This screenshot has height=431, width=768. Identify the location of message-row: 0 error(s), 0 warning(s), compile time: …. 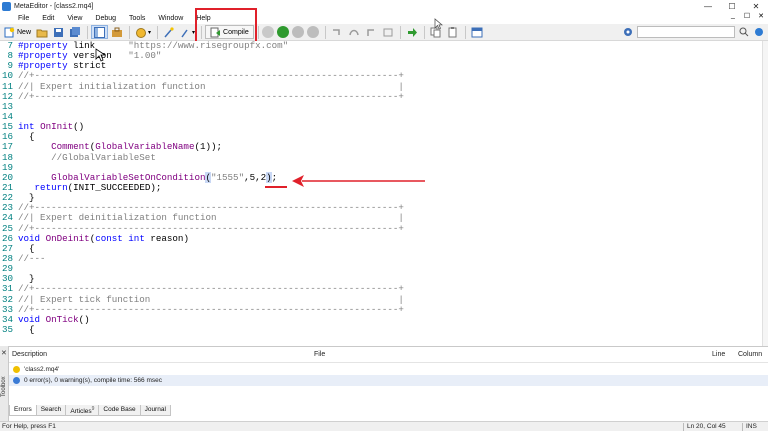
(388, 380).